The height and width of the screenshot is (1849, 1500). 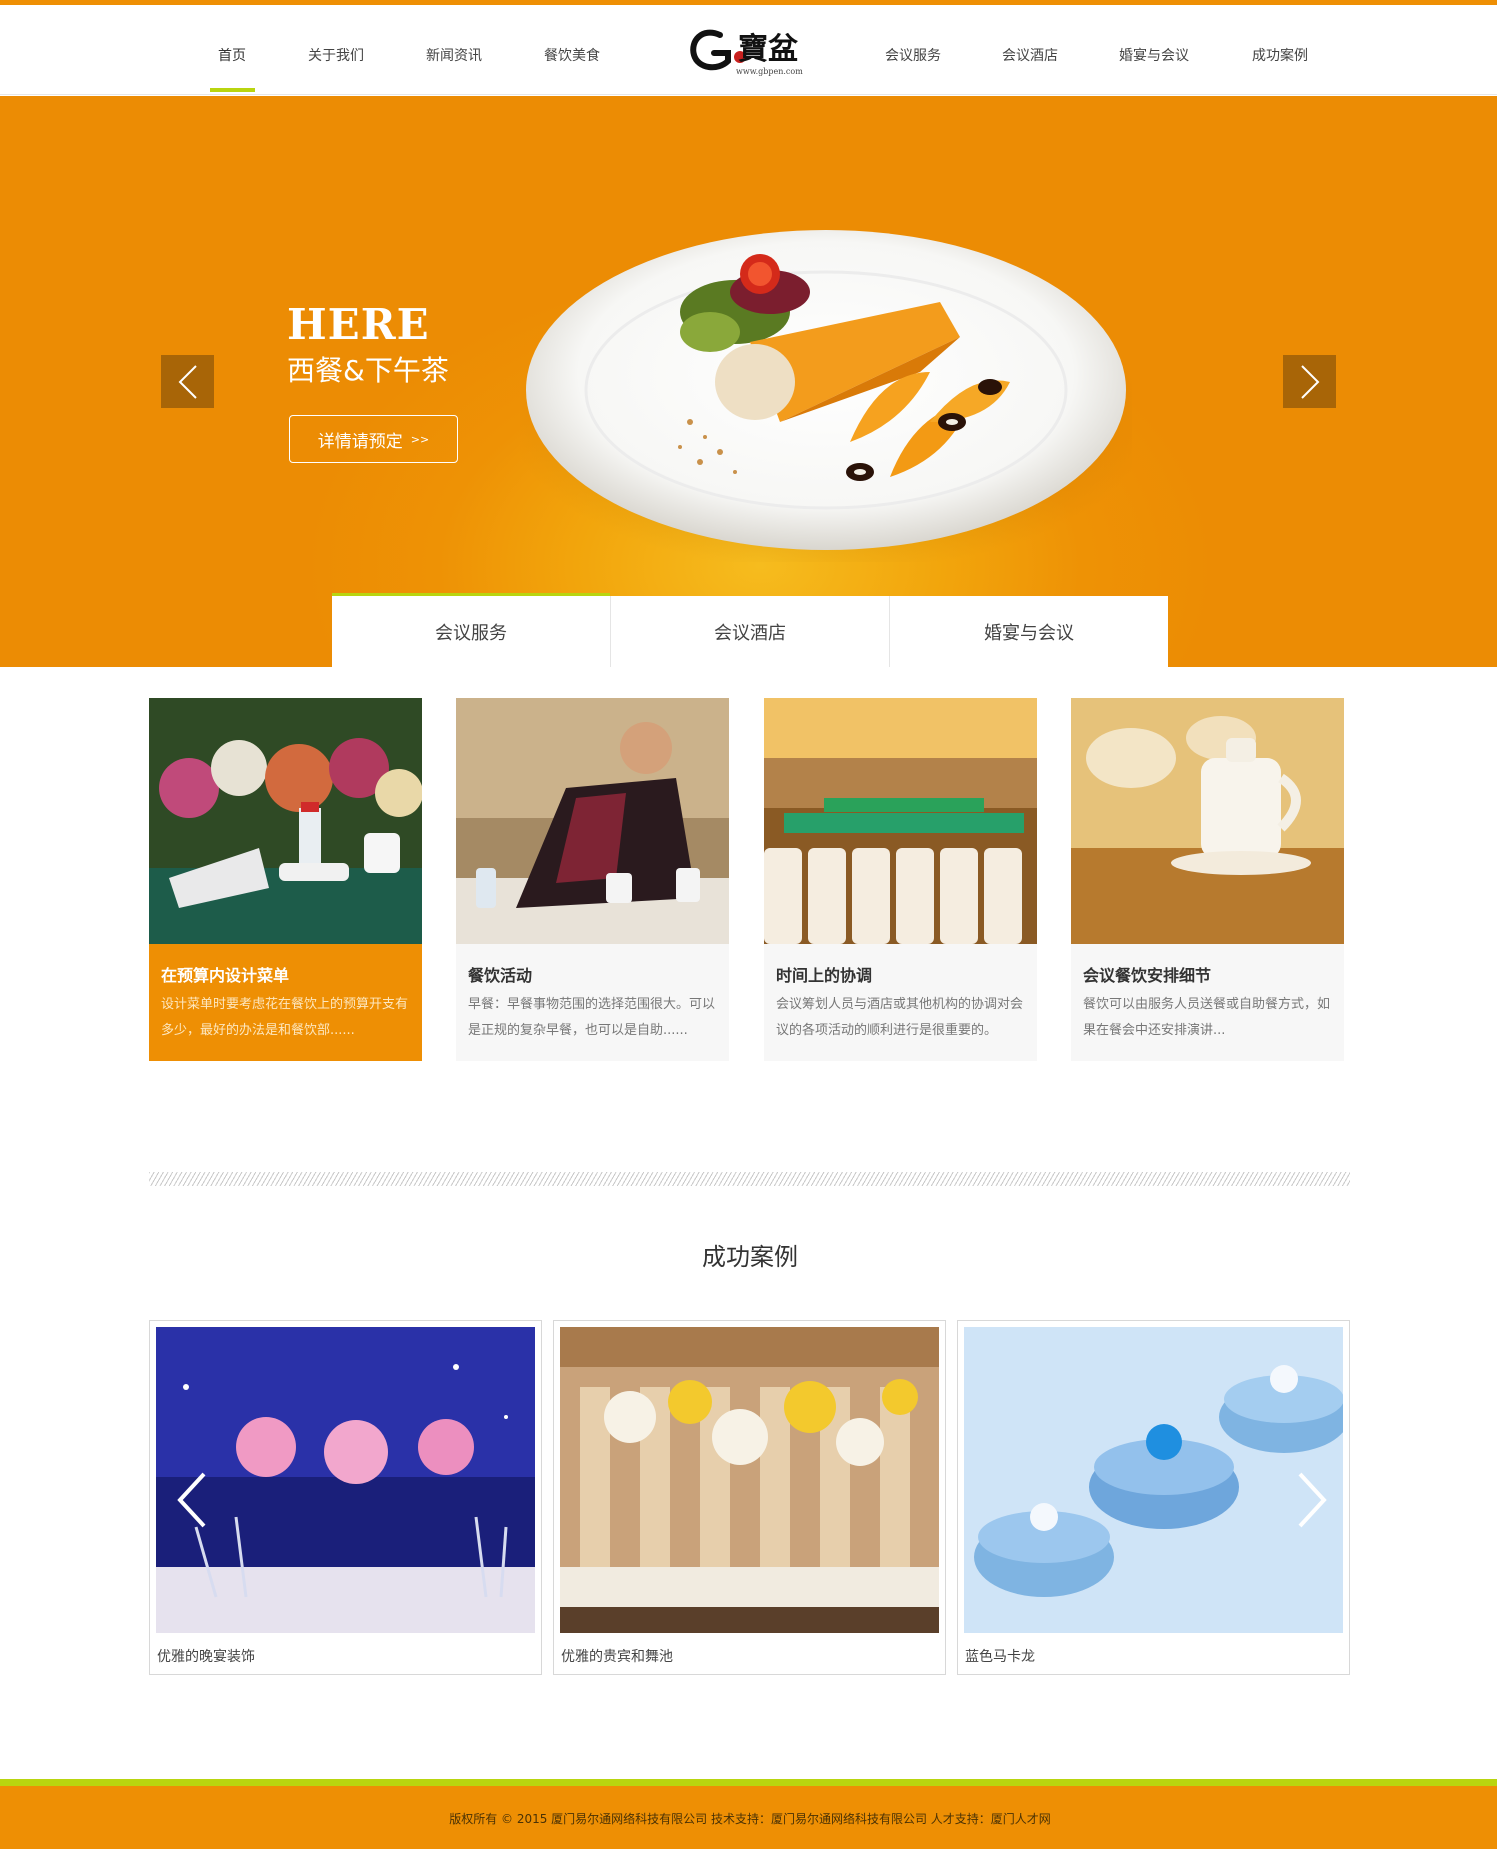 What do you see at coordinates (1000, 1657) in the screenshot?
I see `case-label: 蓝色马卡龙` at bounding box center [1000, 1657].